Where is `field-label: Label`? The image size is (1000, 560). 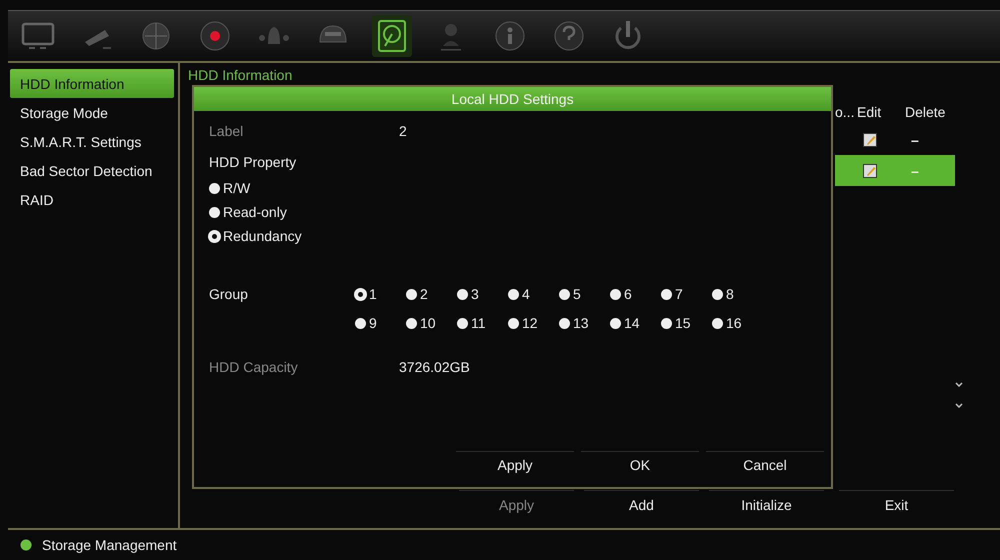
field-label: Label is located at coordinates (226, 132).